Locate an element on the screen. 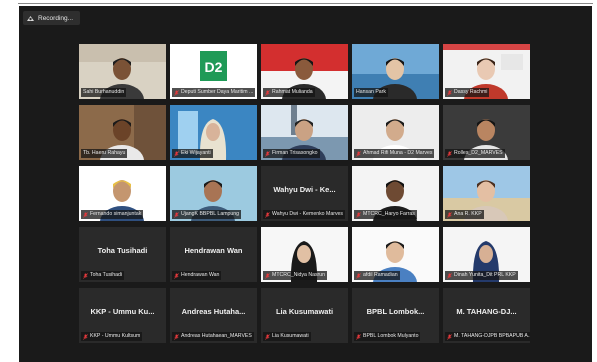 This screenshot has width=597, height=362. participant-name: Dassy Rachmi is located at coordinates (471, 92).